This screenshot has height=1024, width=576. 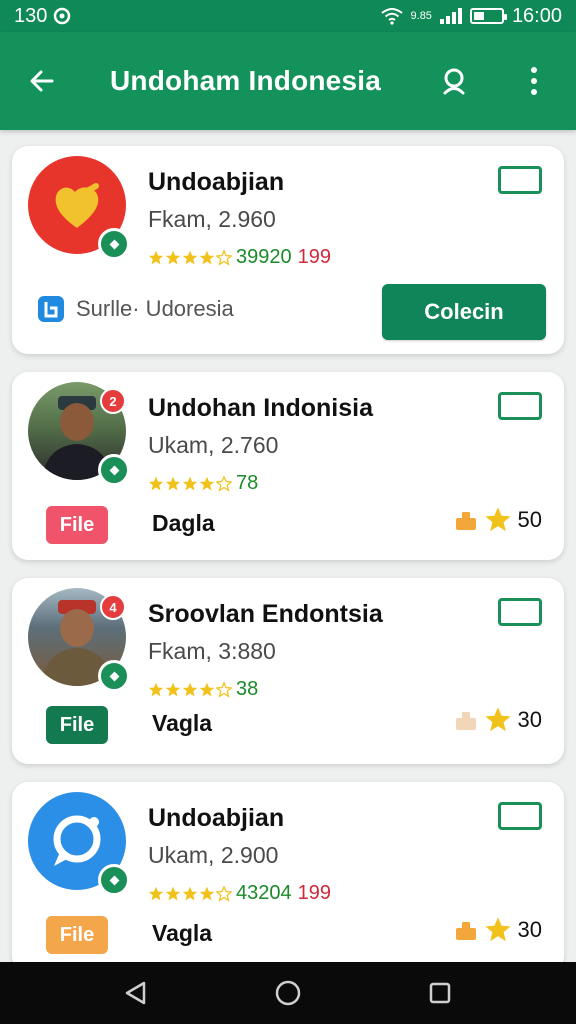 What do you see at coordinates (213, 445) in the screenshot?
I see `item-subtitle: Ukam, 2.760` at bounding box center [213, 445].